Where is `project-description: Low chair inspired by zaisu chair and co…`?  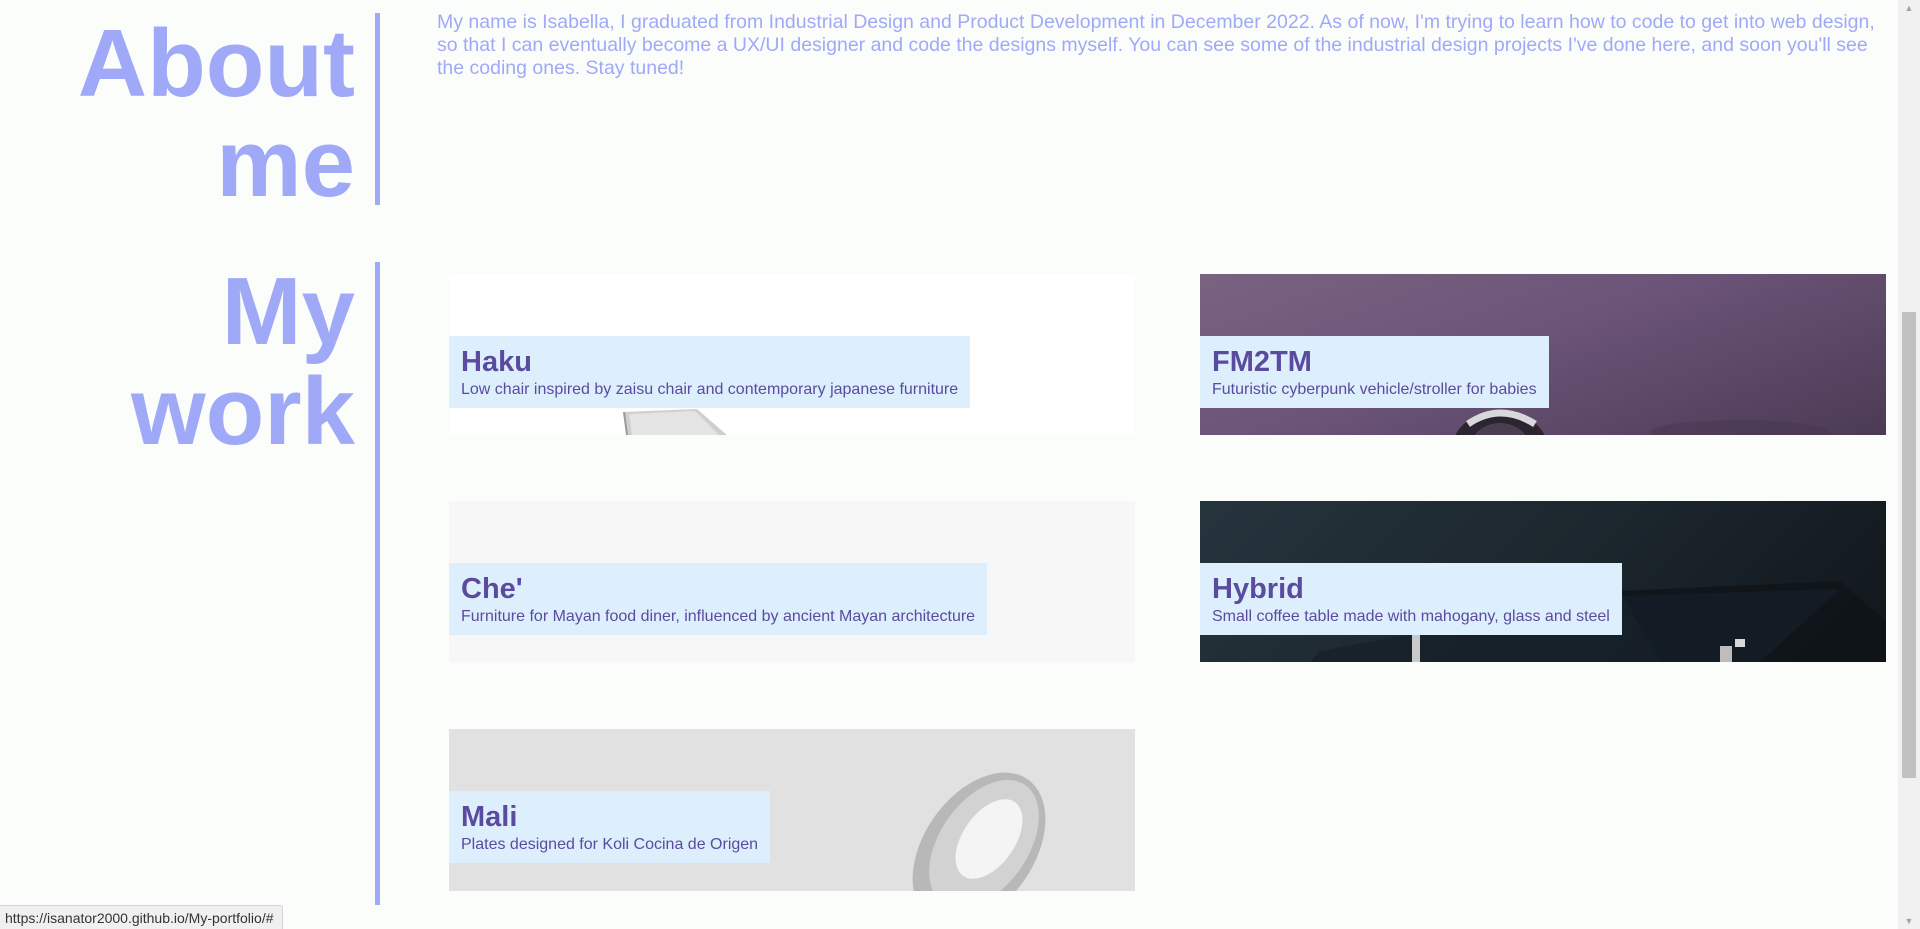 project-description: Low chair inspired by zaisu chair and co… is located at coordinates (710, 389).